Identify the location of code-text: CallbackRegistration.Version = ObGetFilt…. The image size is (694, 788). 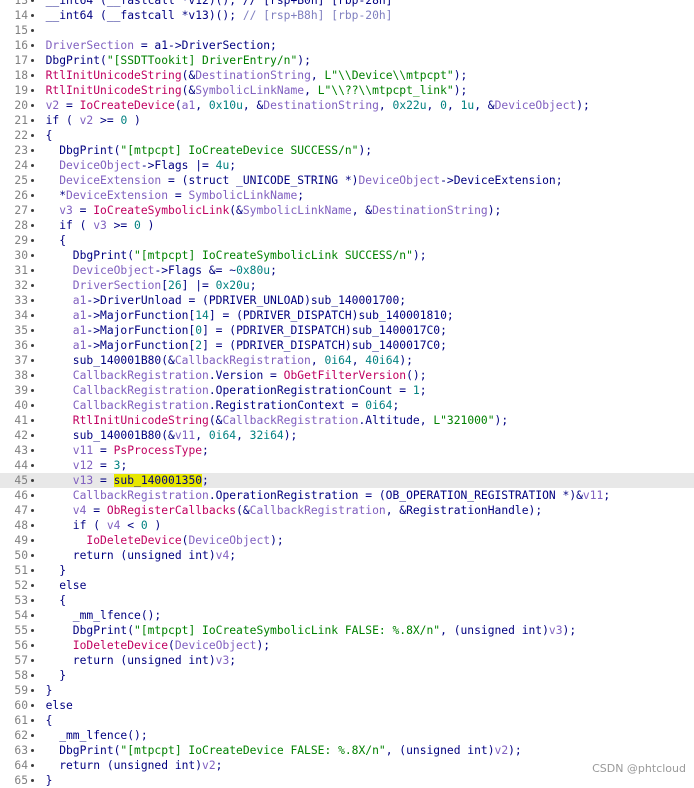
(229, 375).